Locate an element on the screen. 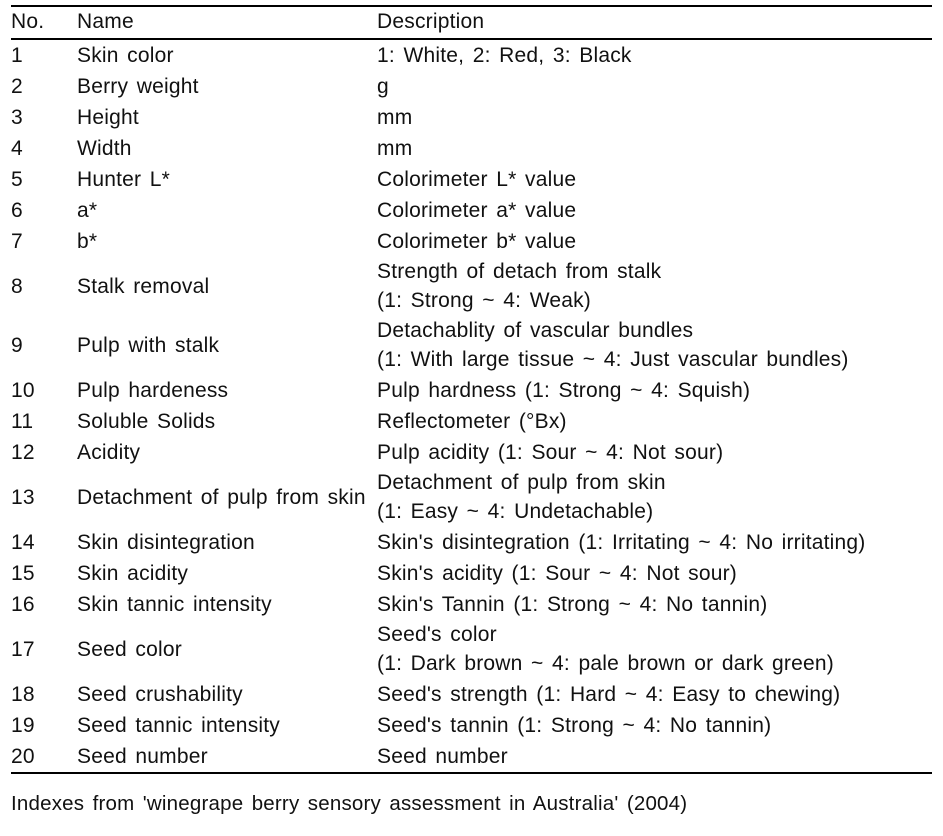  cell-index-description: Colorimeter a* value is located at coordinates (654, 210).